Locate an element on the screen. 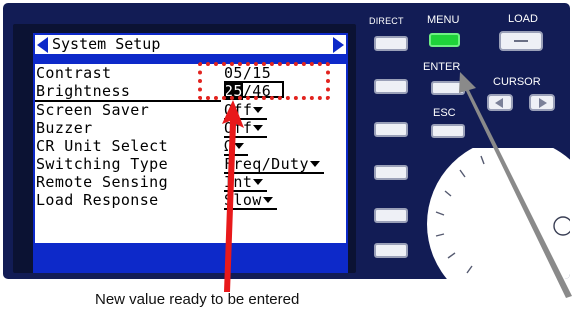  grey-pointer-arrow is located at coordinates (515, 185).